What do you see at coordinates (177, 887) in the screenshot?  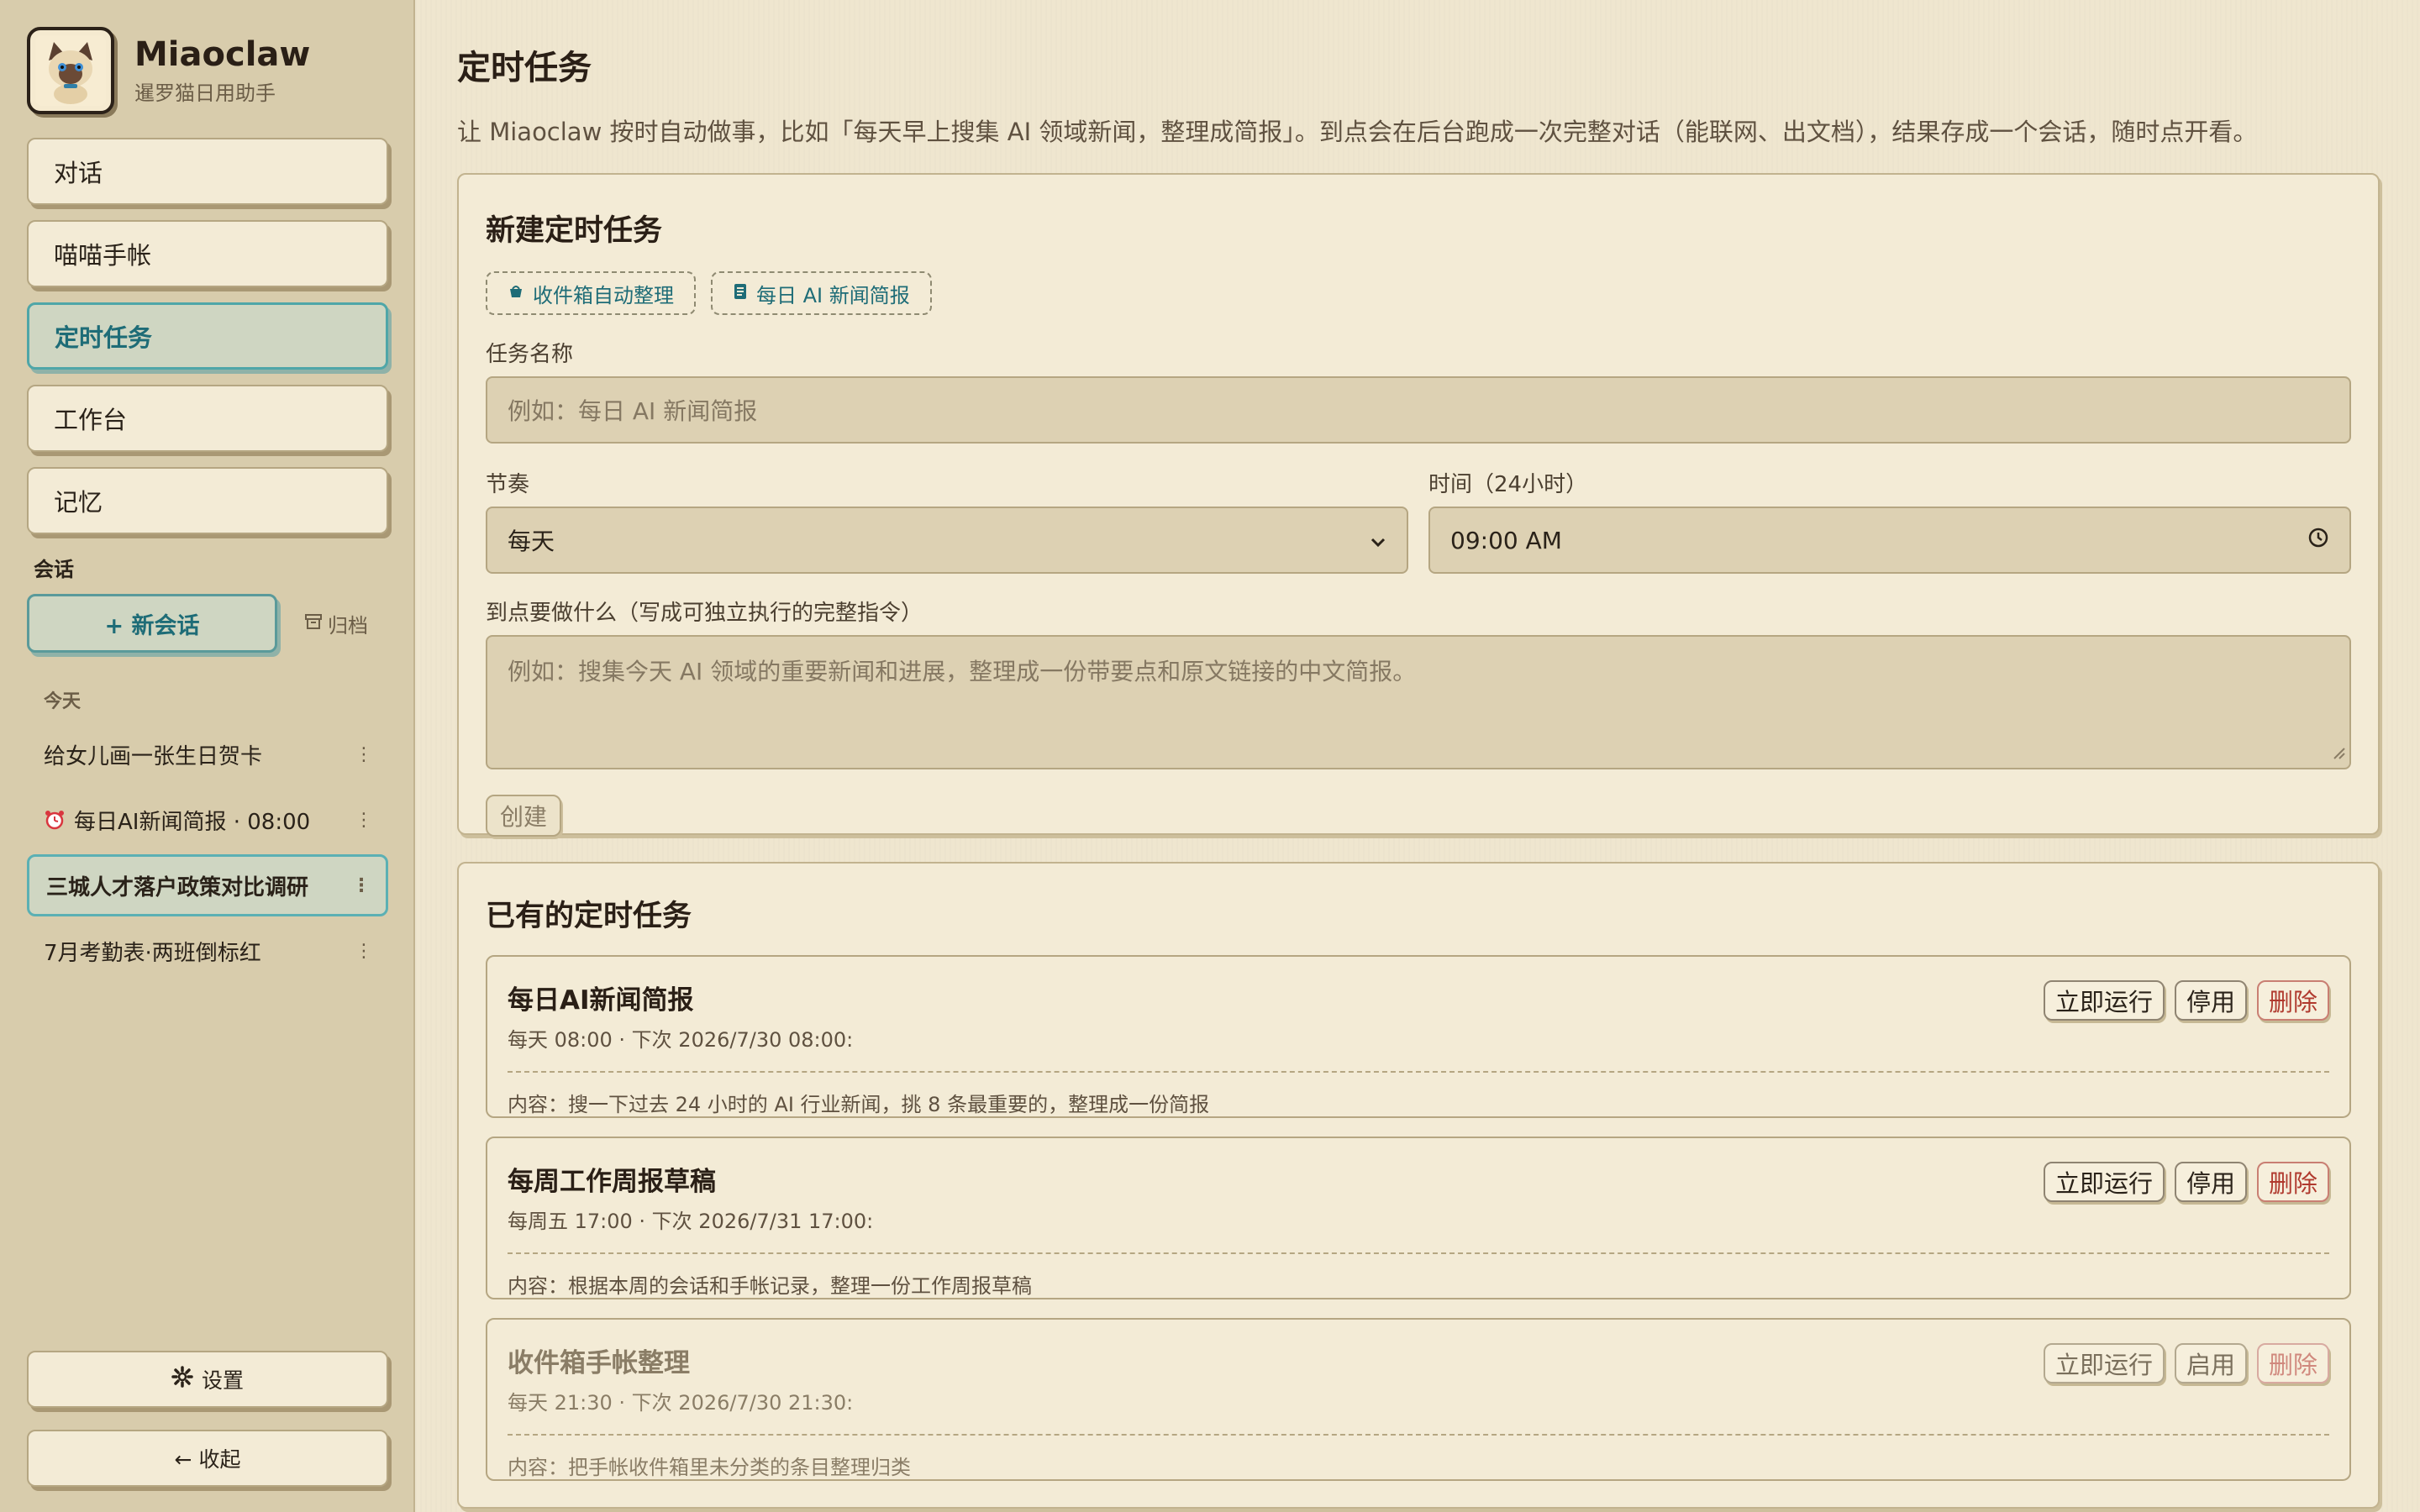 I see `conversation-title: 三城人才落户政策对比调研` at bounding box center [177, 887].